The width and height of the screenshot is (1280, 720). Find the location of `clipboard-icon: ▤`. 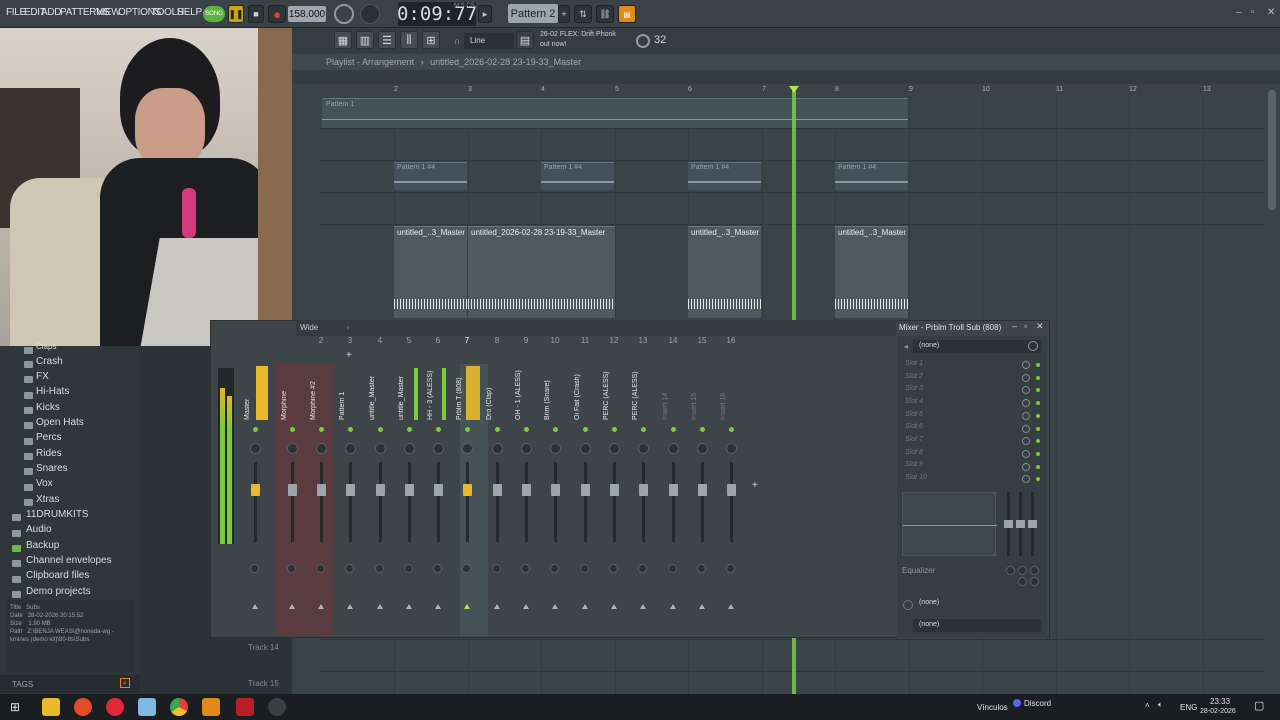

clipboard-icon: ▤ is located at coordinates (525, 40).